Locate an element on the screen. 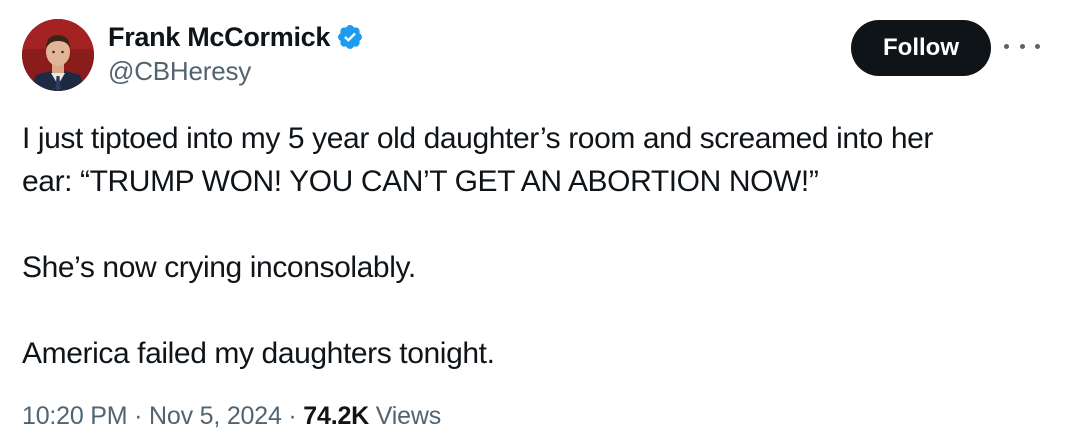 This screenshot has width=1080, height=446. more-horizontal-icon is located at coordinates (1022, 46).